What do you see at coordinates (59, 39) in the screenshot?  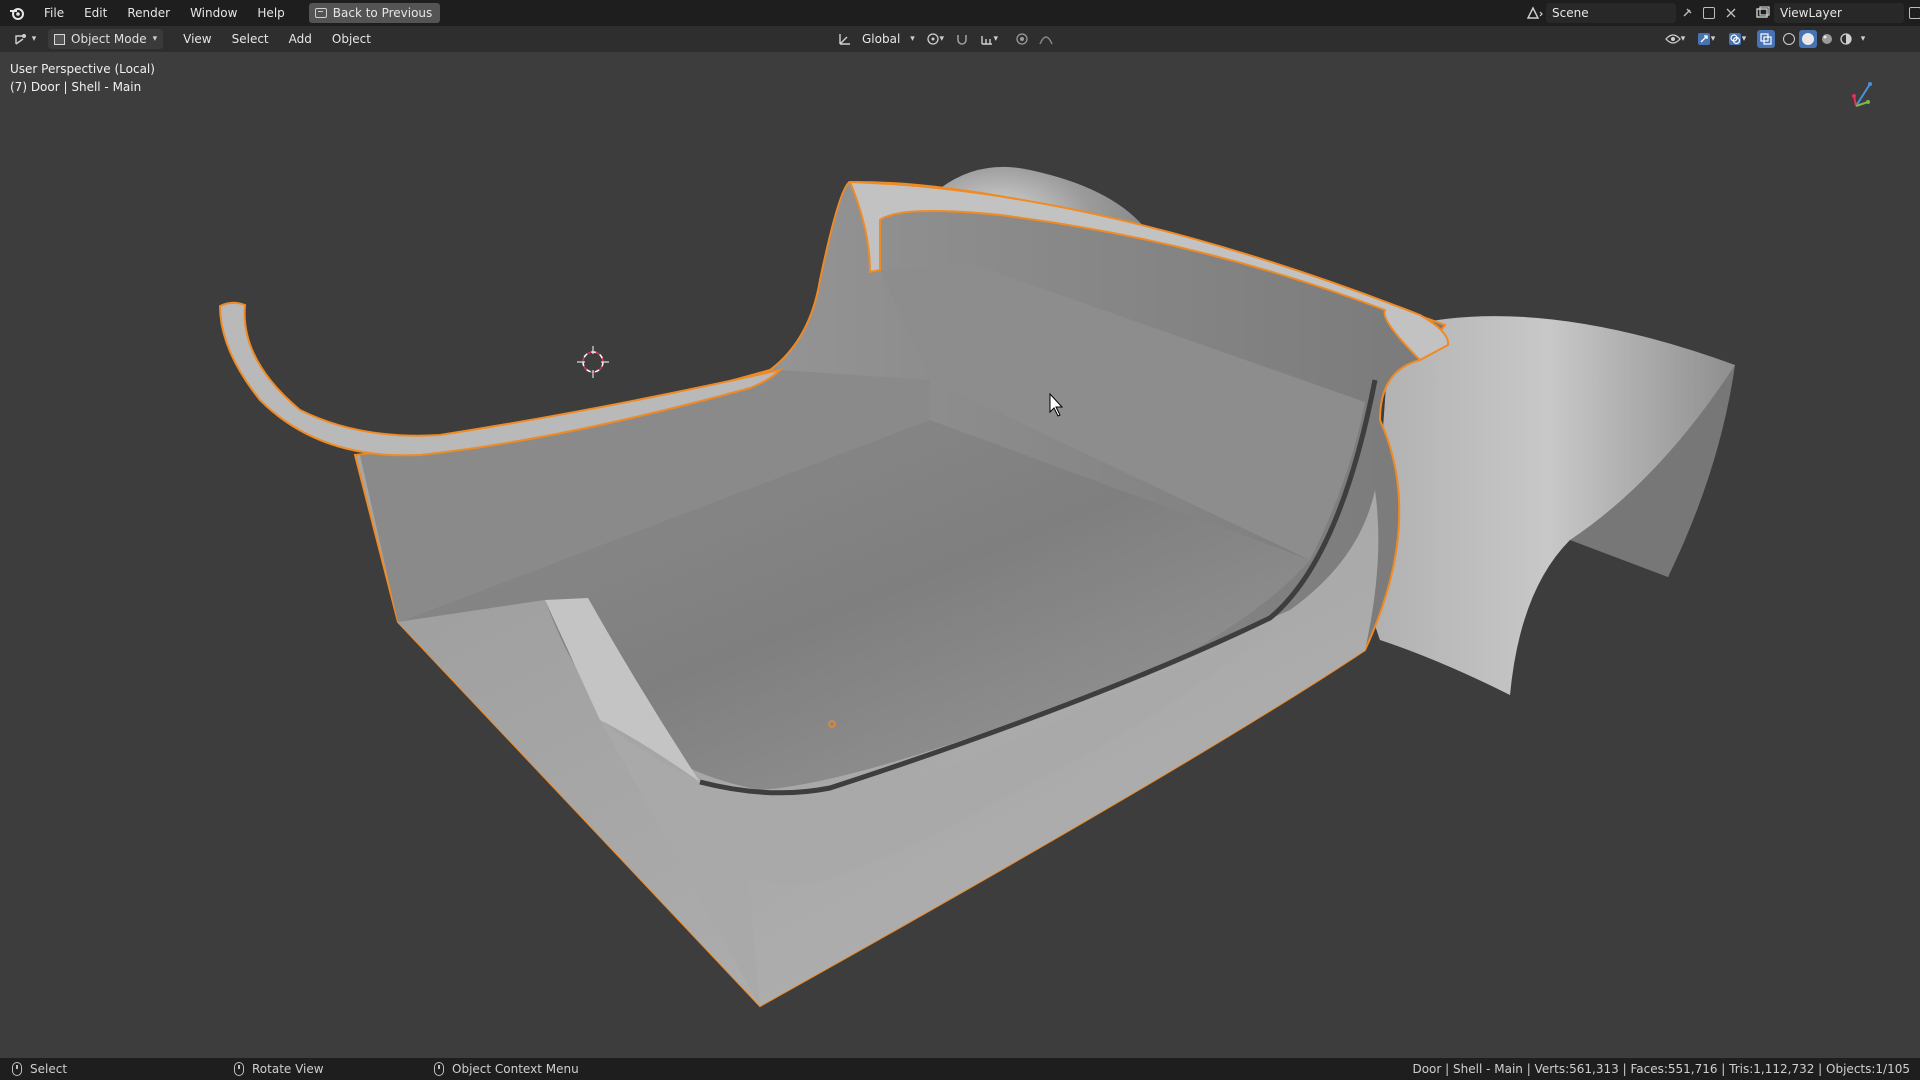 I see `object-mode-icon` at bounding box center [59, 39].